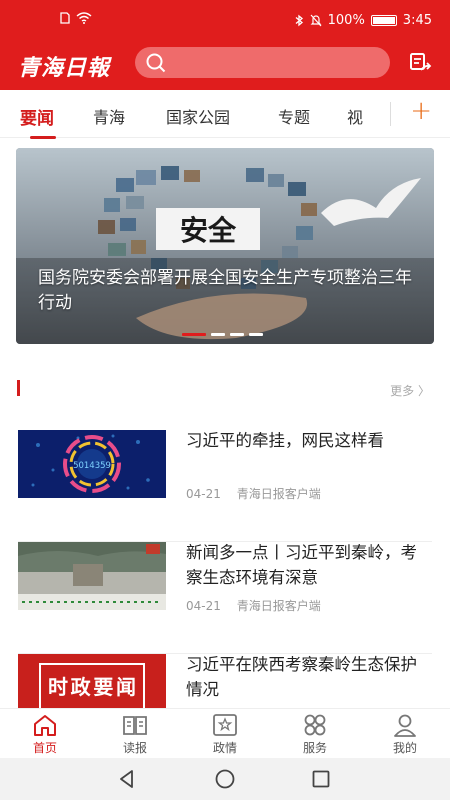 The width and height of the screenshot is (450, 800). I want to click on system-navigation-bar, so click(225, 779).